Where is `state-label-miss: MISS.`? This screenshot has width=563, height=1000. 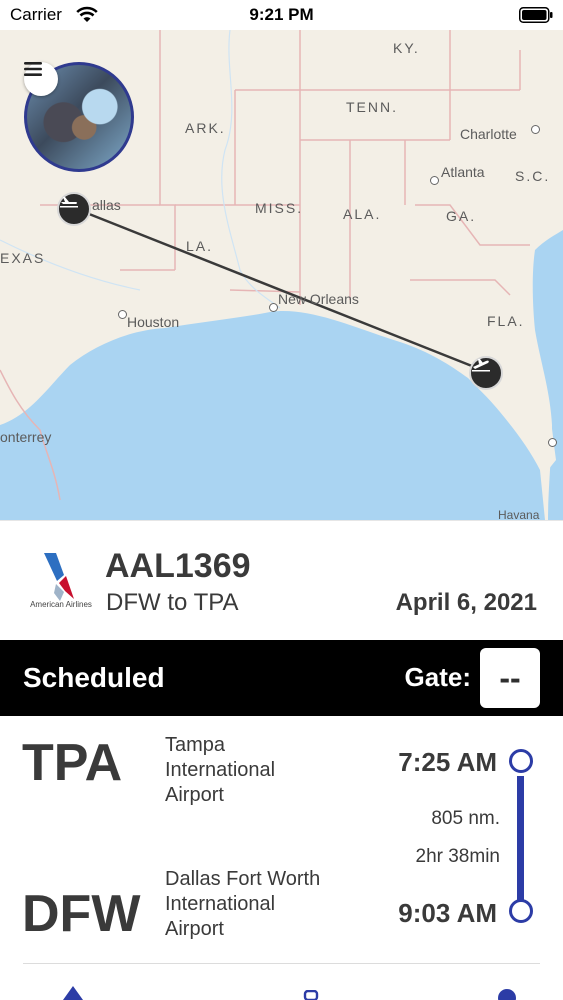
state-label-miss: MISS. is located at coordinates (279, 208).